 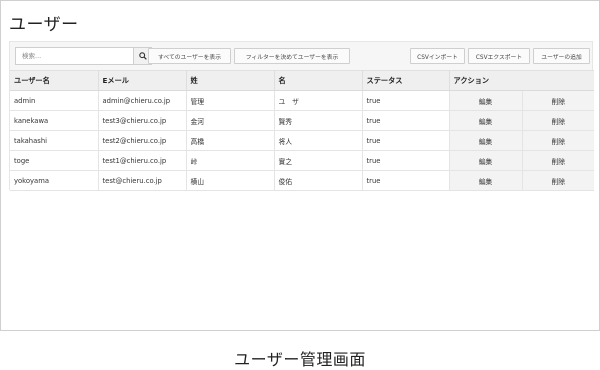 What do you see at coordinates (318, 120) in the screenshot?
I see `cell-first-name: 賢秀` at bounding box center [318, 120].